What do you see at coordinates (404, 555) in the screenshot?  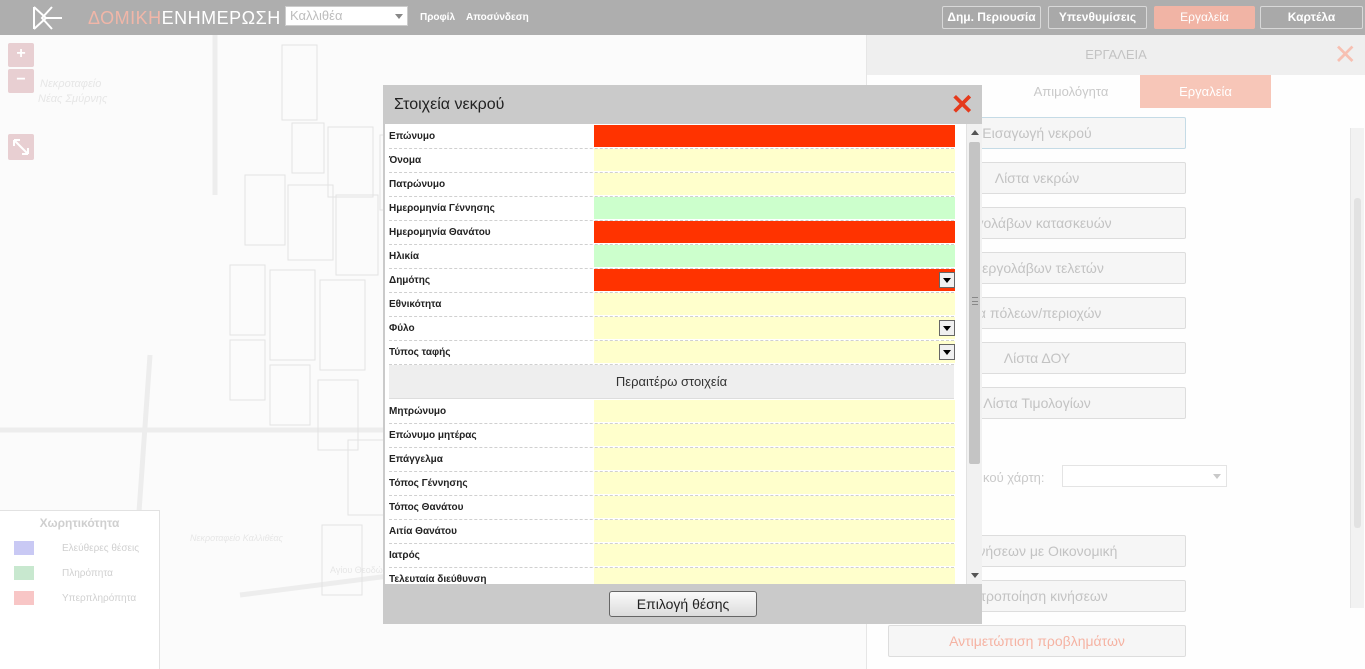 I see `field-label: Ιατρός` at bounding box center [404, 555].